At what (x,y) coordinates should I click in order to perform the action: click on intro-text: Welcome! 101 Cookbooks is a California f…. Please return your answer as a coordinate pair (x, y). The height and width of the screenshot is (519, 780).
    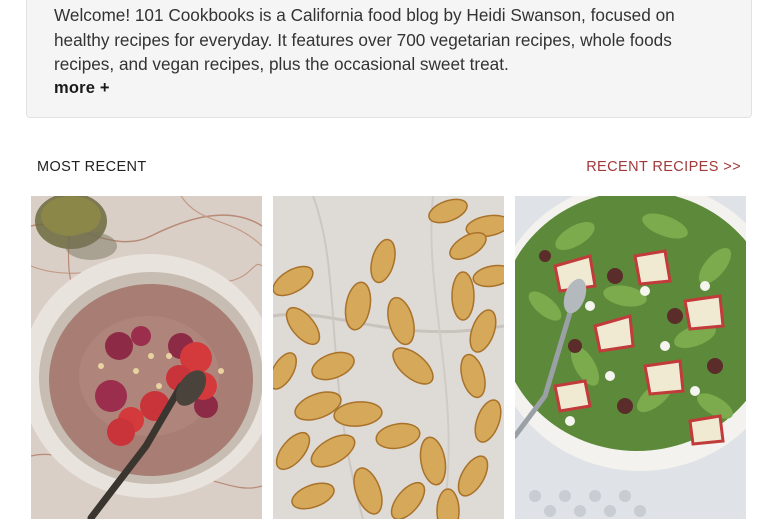
    Looking at the image, I should click on (364, 39).